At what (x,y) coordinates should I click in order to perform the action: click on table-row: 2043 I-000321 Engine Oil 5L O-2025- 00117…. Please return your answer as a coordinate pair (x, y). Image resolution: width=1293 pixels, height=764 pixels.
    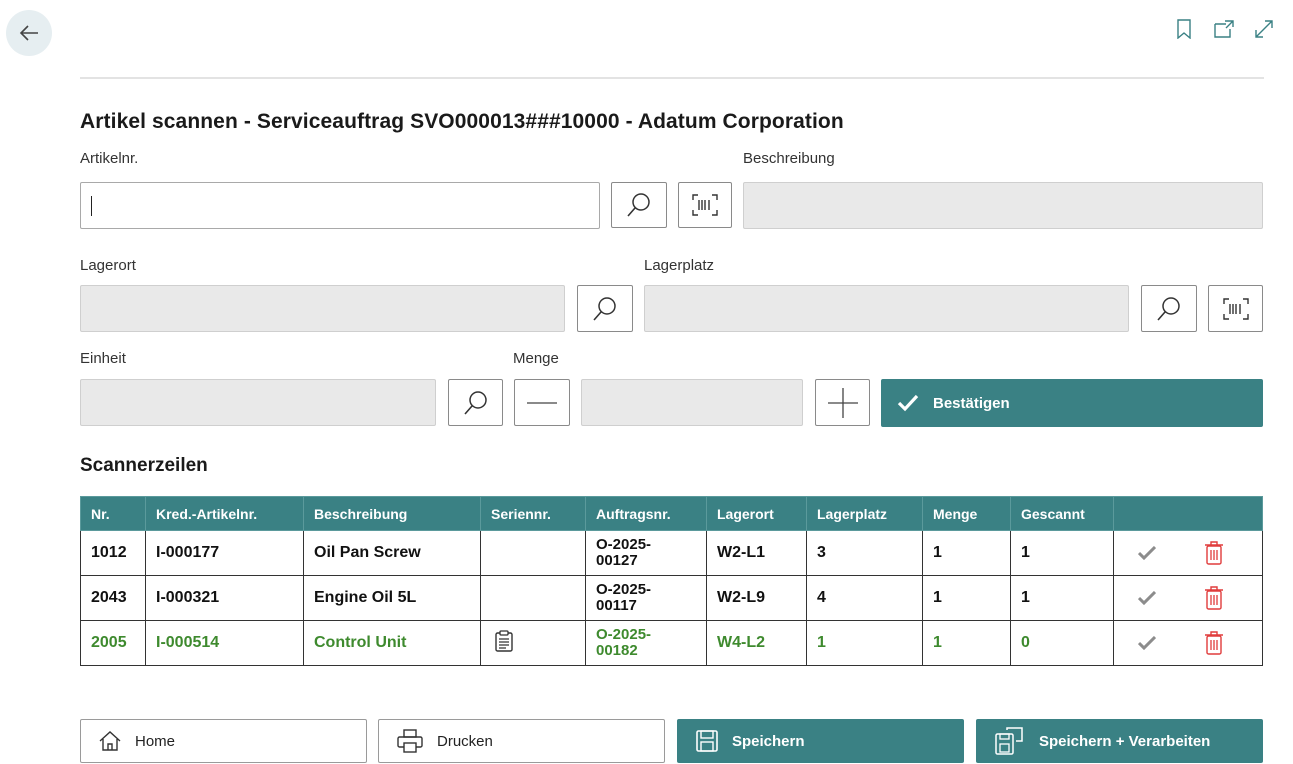
    Looking at the image, I should click on (671, 598).